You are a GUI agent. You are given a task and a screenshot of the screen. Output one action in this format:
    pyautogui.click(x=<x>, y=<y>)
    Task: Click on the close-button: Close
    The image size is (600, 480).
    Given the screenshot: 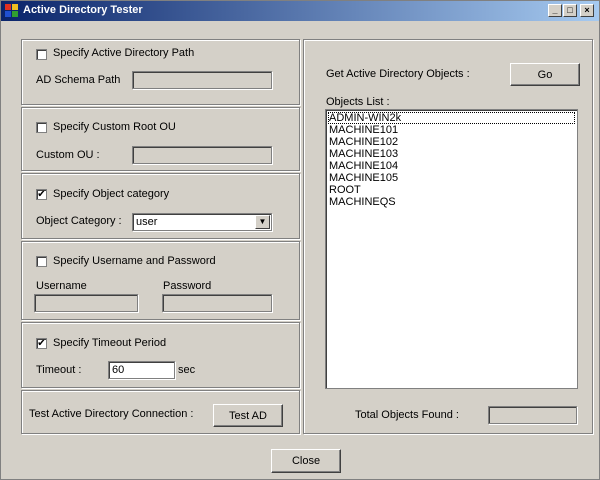 What is the action you would take?
    pyautogui.click(x=306, y=461)
    